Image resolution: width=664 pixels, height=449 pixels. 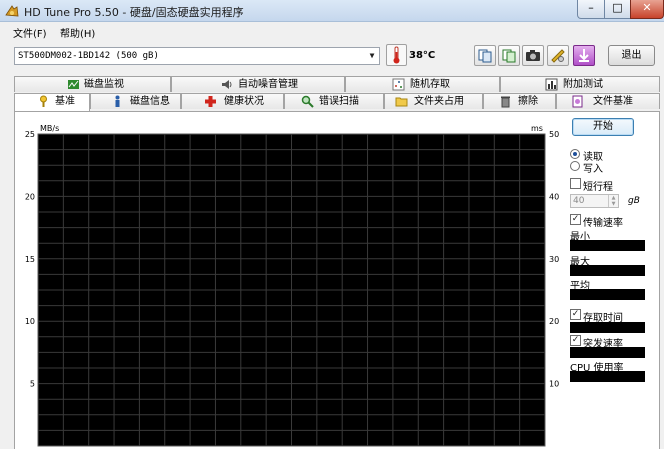 I want to click on short-stroke-value: 40, so click(x=579, y=201).